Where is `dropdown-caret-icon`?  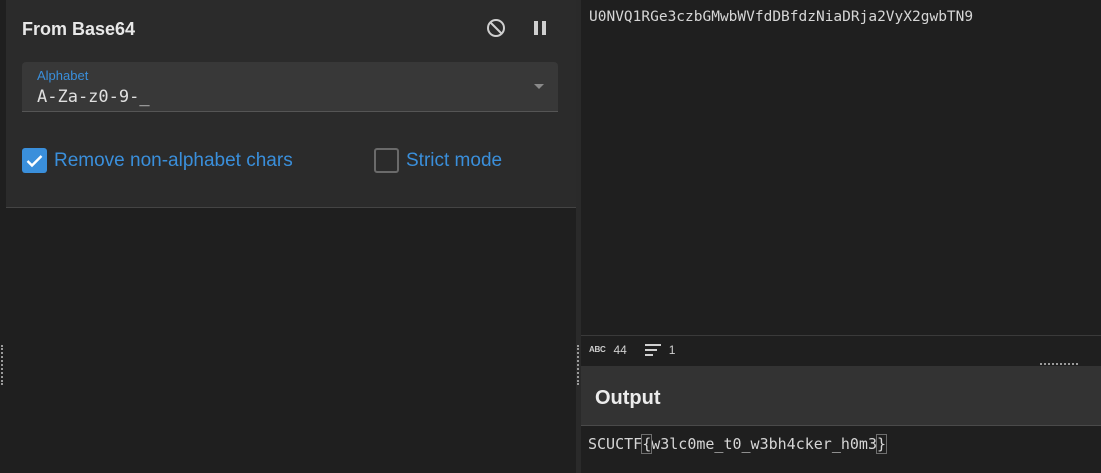
dropdown-caret-icon is located at coordinates (539, 86).